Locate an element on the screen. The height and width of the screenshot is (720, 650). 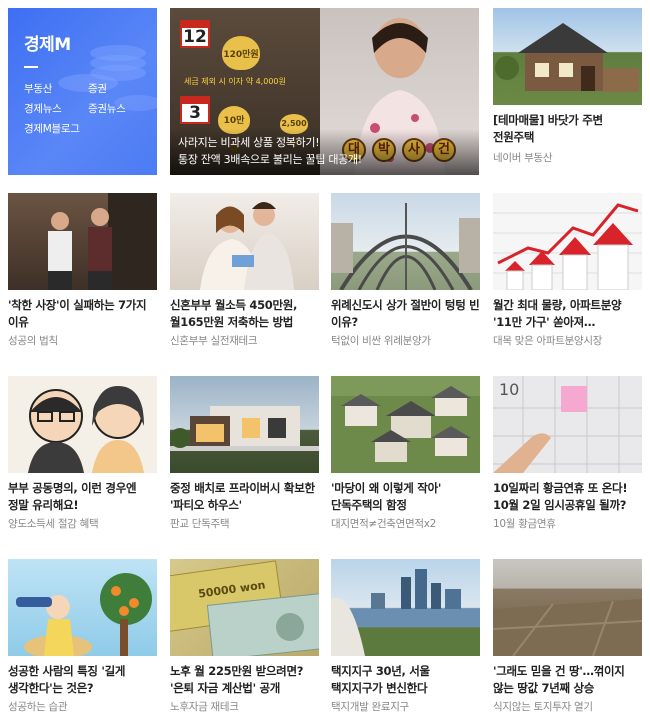
news-card-seaside-house: [테마매물] 바닷가 주변 전원주택 네이버 부동산 is located at coordinates (567, 93).